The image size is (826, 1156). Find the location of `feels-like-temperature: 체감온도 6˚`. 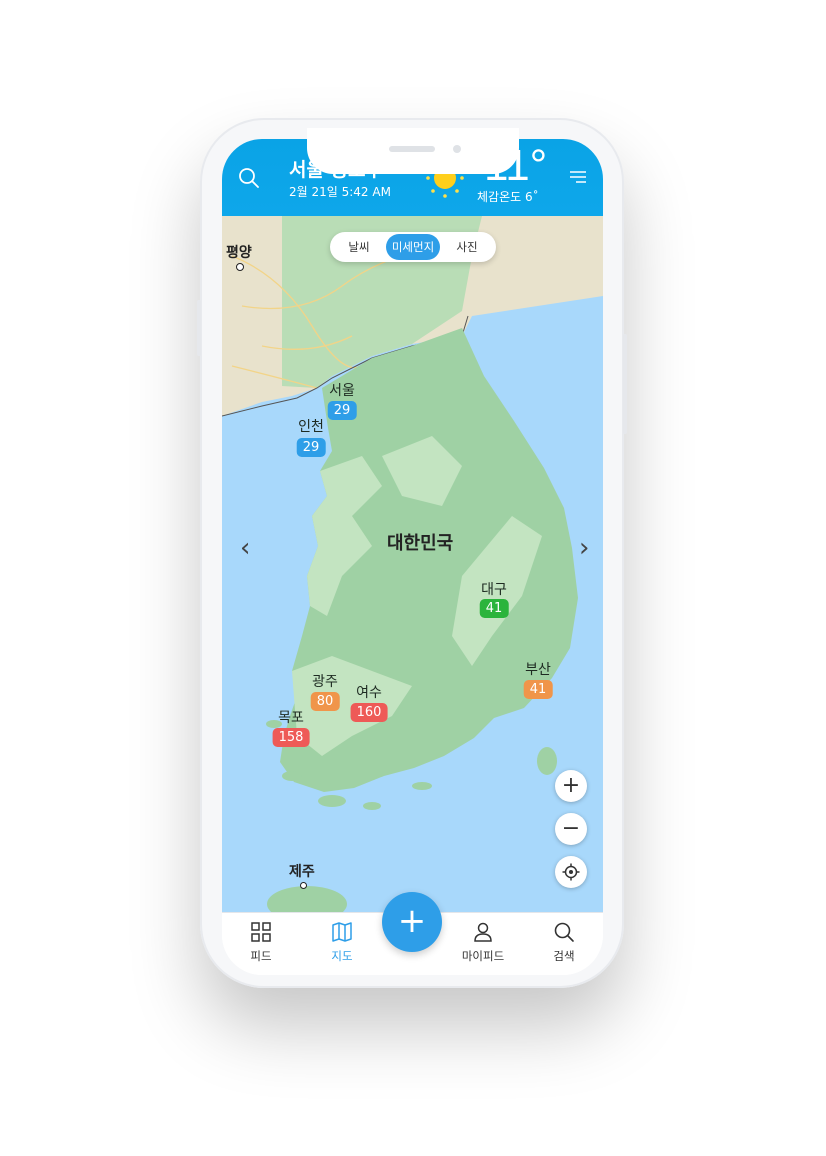

feels-like-temperature: 체감온도 6˚ is located at coordinates (508, 197).